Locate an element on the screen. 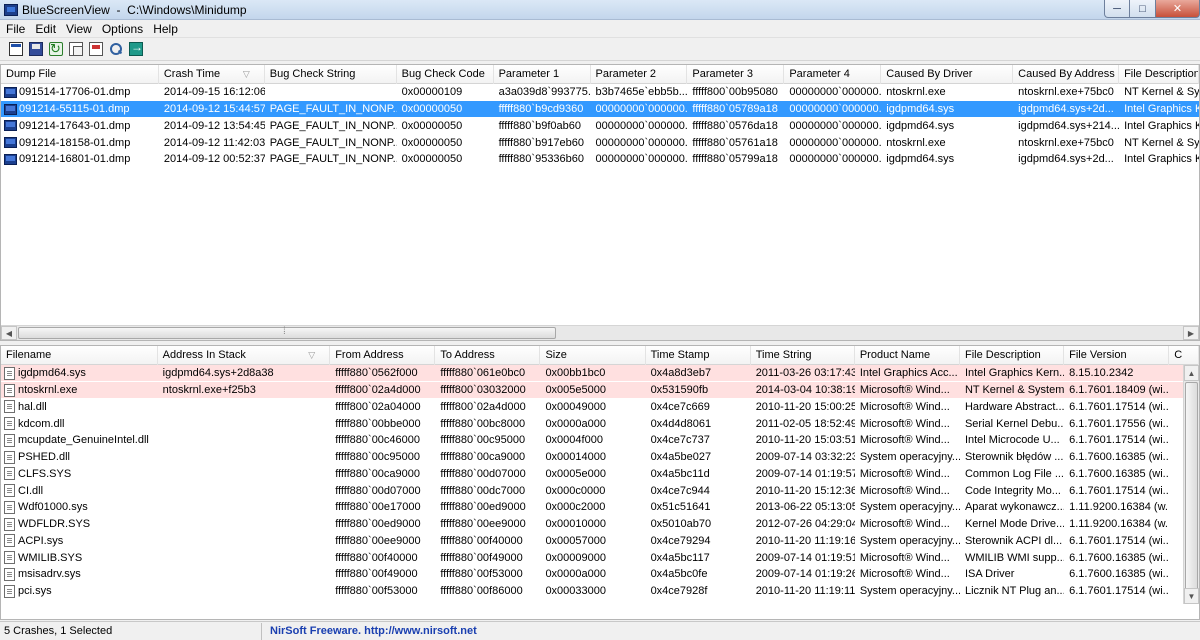 The height and width of the screenshot is (640, 1200). column-header-filename: Filename is located at coordinates (79, 355).